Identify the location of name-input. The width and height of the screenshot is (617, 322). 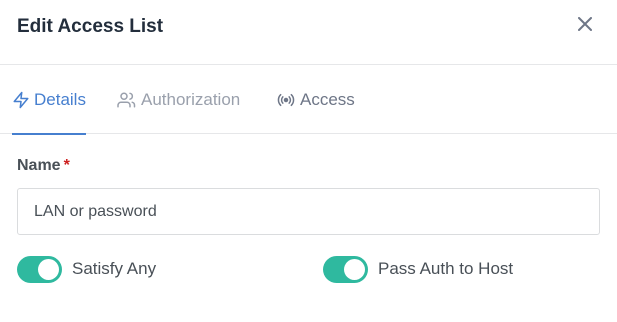
(308, 211).